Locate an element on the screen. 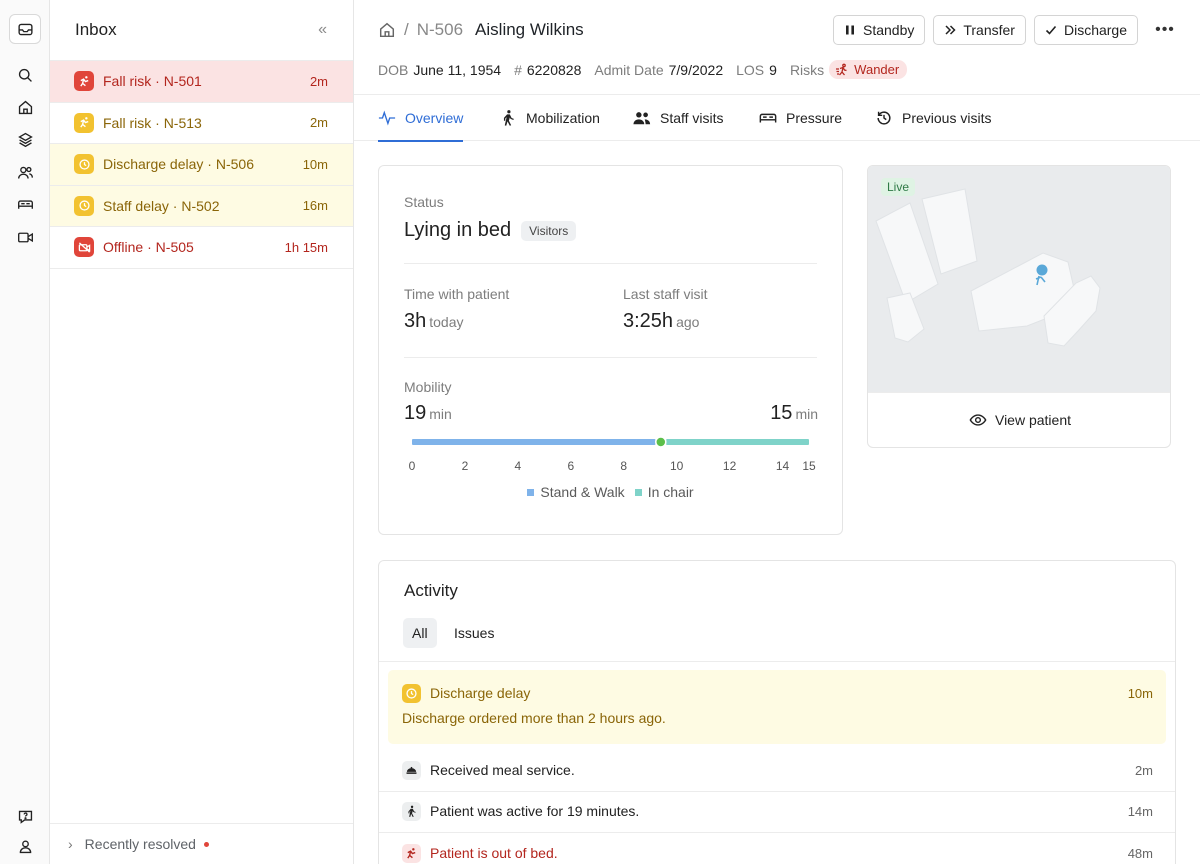  inbox-nav-button is located at coordinates (25, 29).